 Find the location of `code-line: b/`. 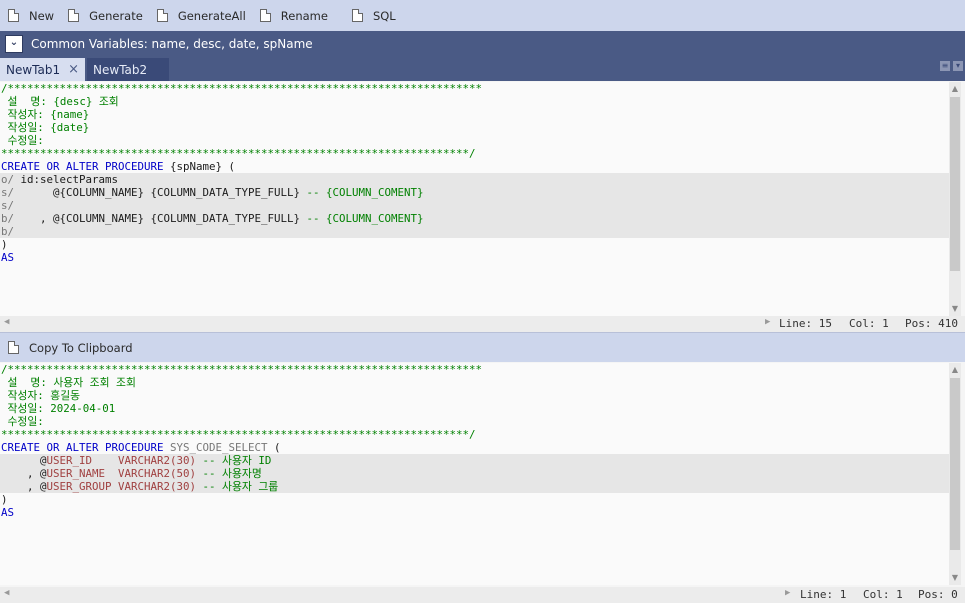

code-line: b/ is located at coordinates (474, 231).